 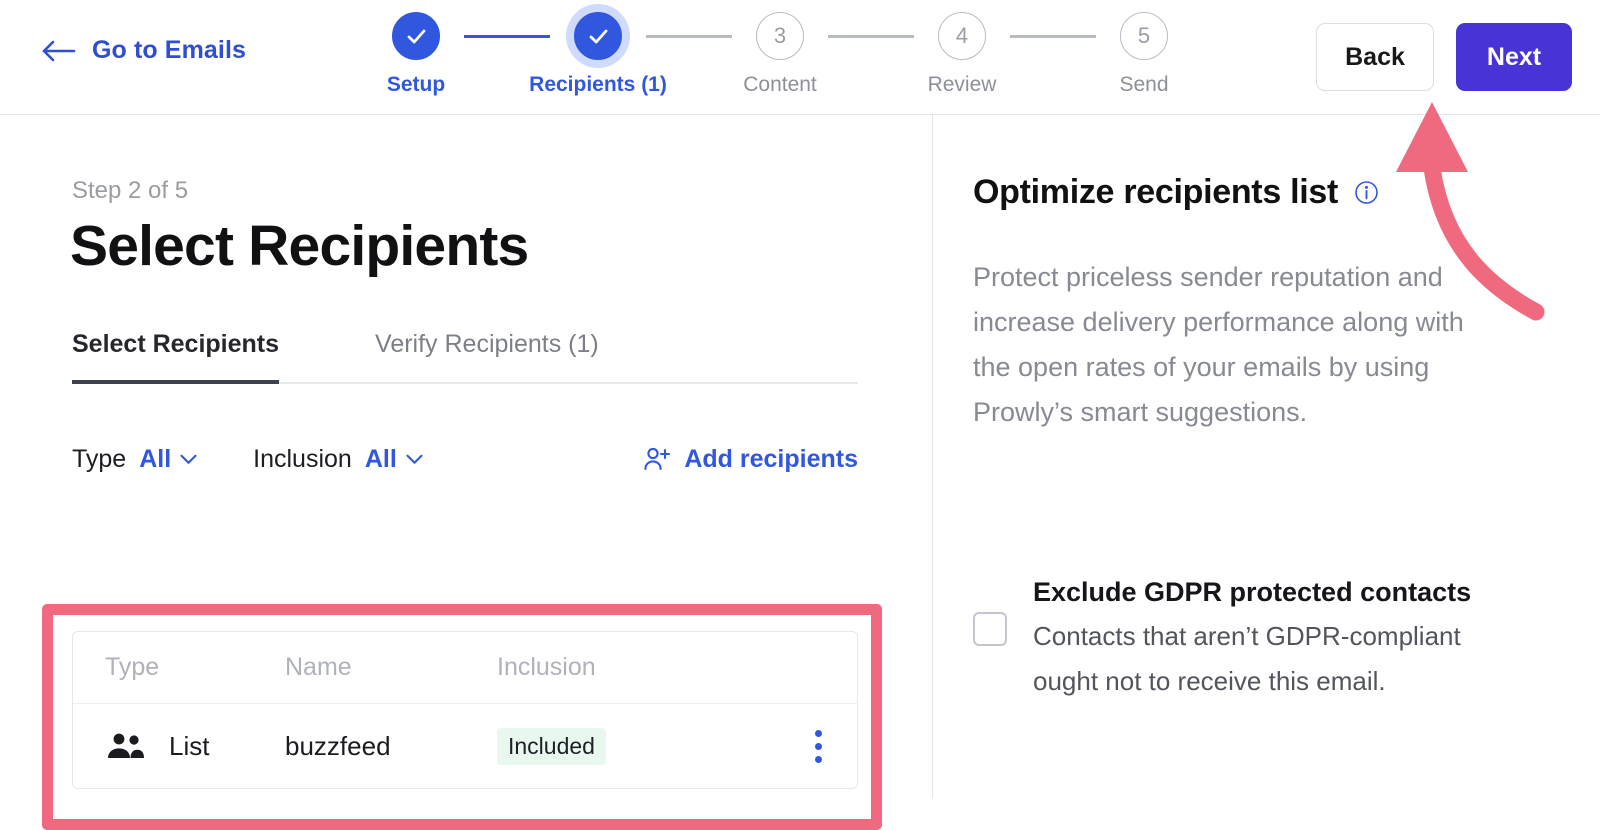 What do you see at coordinates (657, 459) in the screenshot?
I see `person-add-icon` at bounding box center [657, 459].